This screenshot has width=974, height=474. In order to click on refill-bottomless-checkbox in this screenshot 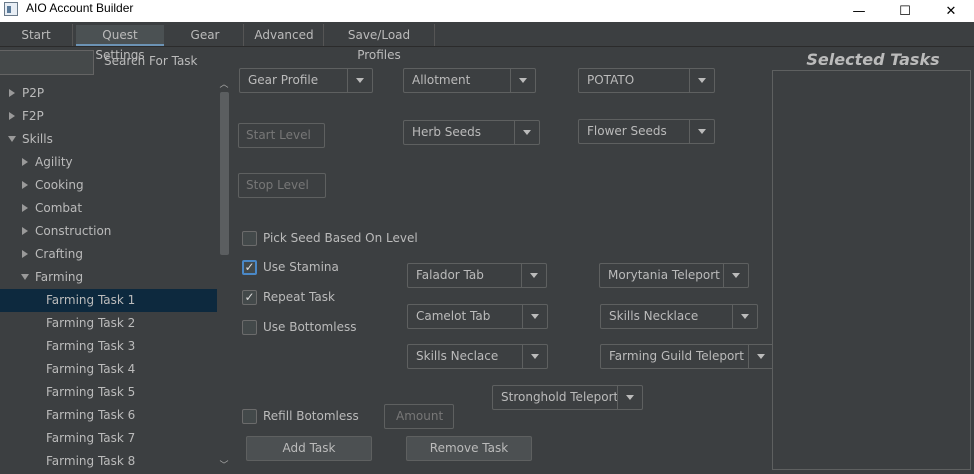, I will do `click(249, 416)`.